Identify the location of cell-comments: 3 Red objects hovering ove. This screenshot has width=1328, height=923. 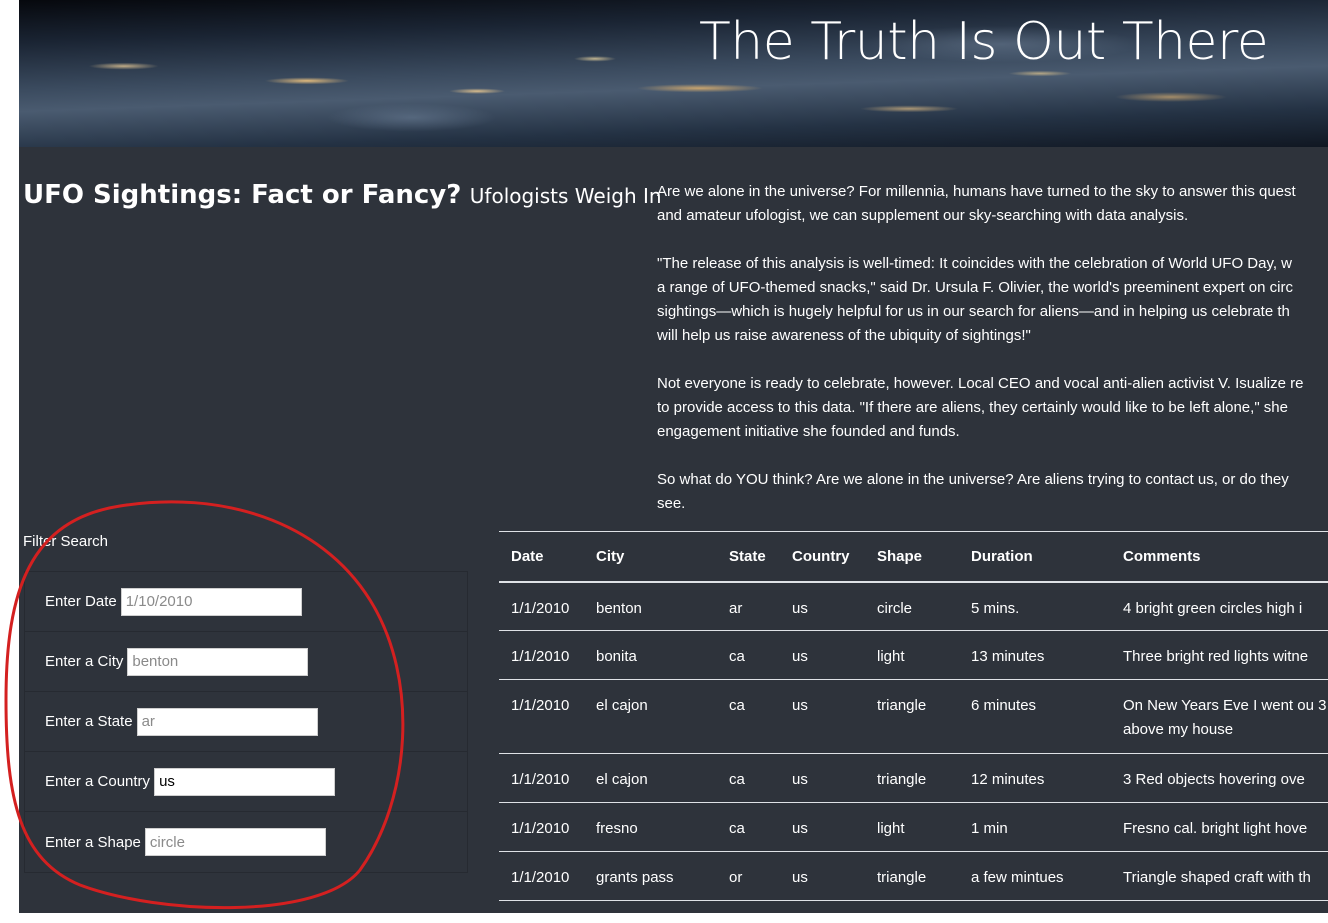
(1225, 778).